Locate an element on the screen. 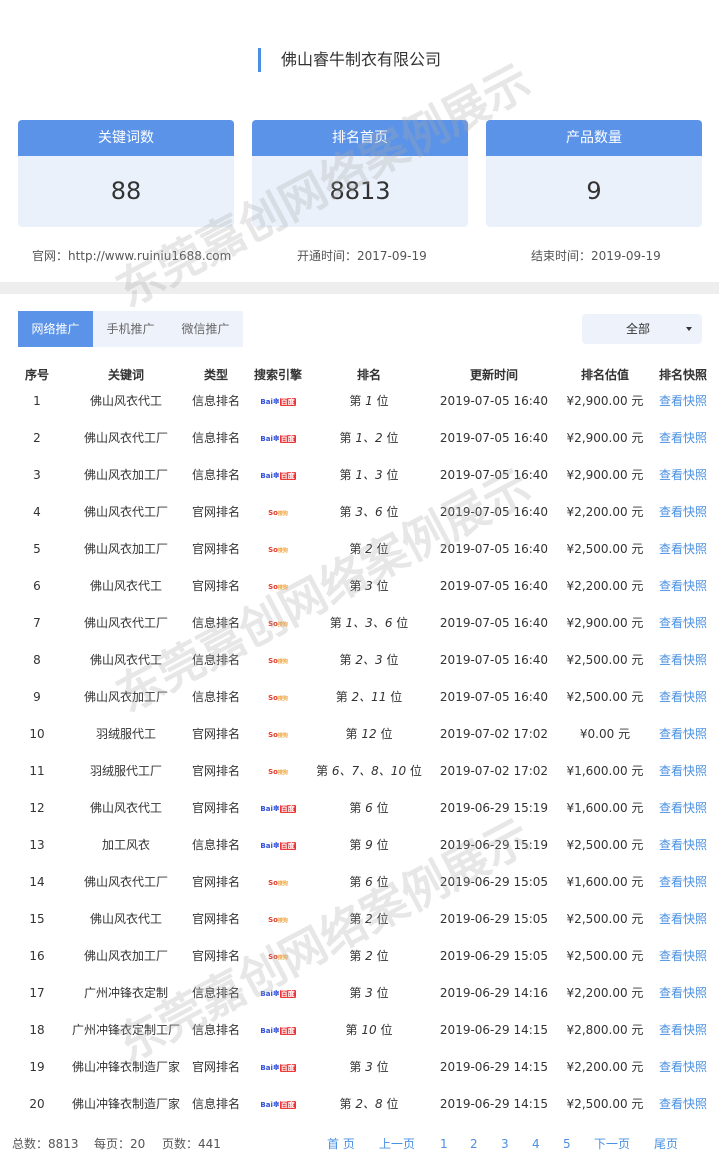 This screenshot has height=1159, width=719. row-index: 7 is located at coordinates (37, 623).